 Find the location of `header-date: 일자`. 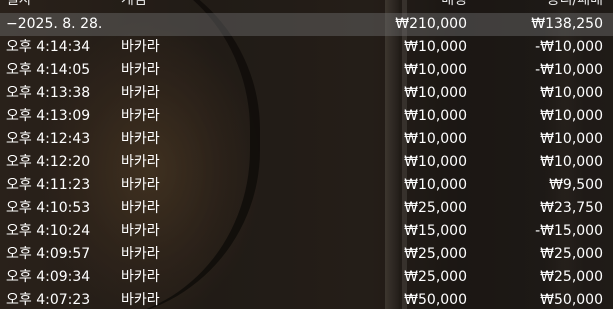

header-date: 일자 is located at coordinates (19, 4).